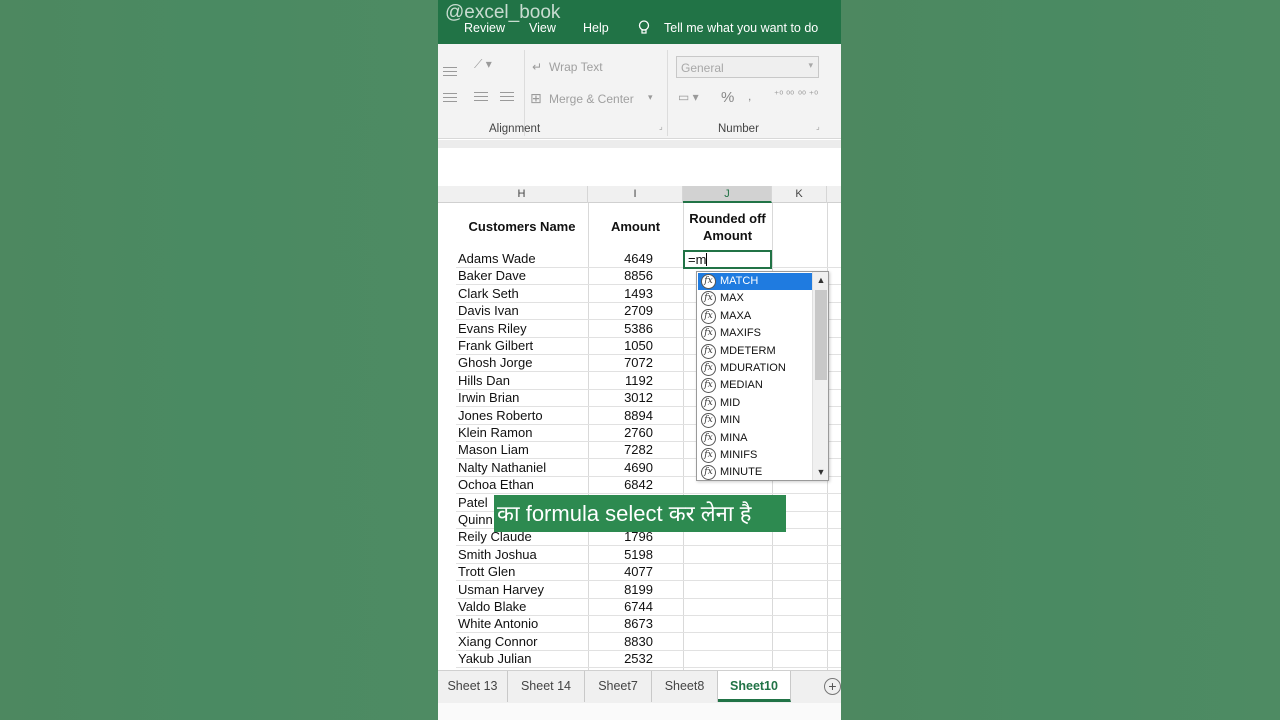 This screenshot has height=720, width=1280. What do you see at coordinates (498, 641) in the screenshot?
I see `customer-name-cell: Xiang Connor` at bounding box center [498, 641].